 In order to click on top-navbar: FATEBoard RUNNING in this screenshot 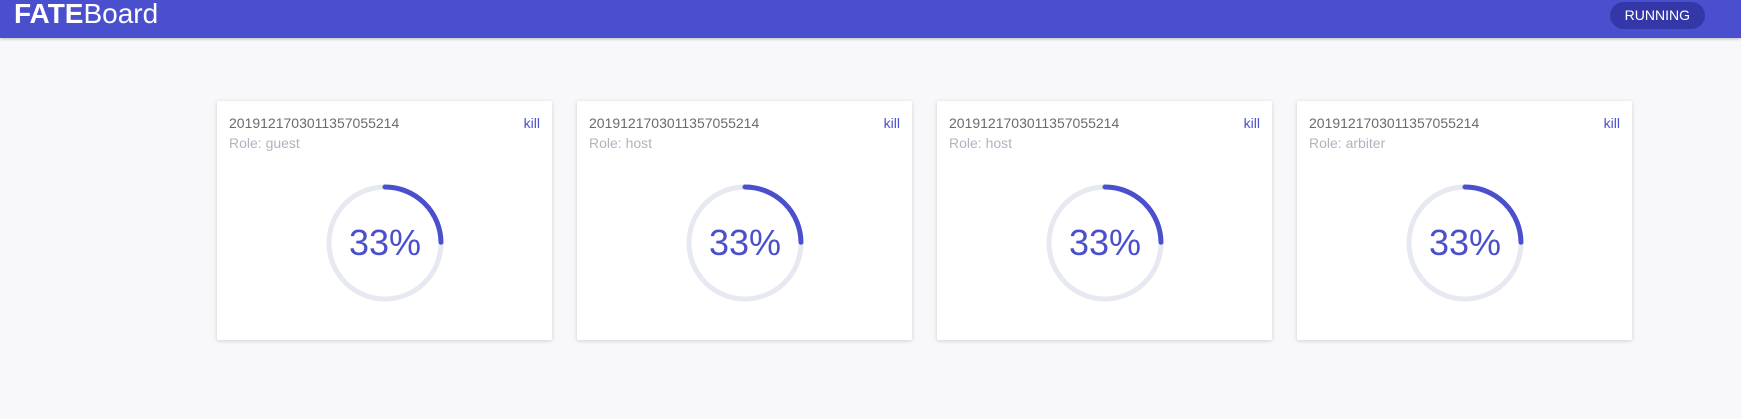, I will do `click(870, 19)`.